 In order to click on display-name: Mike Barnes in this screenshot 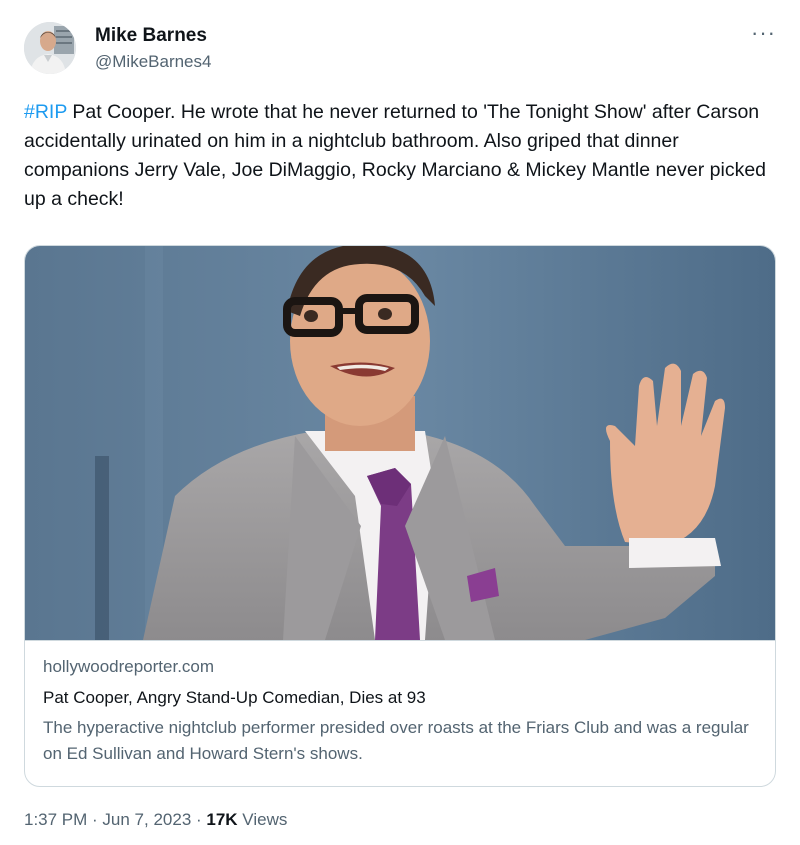, I will do `click(153, 36)`.